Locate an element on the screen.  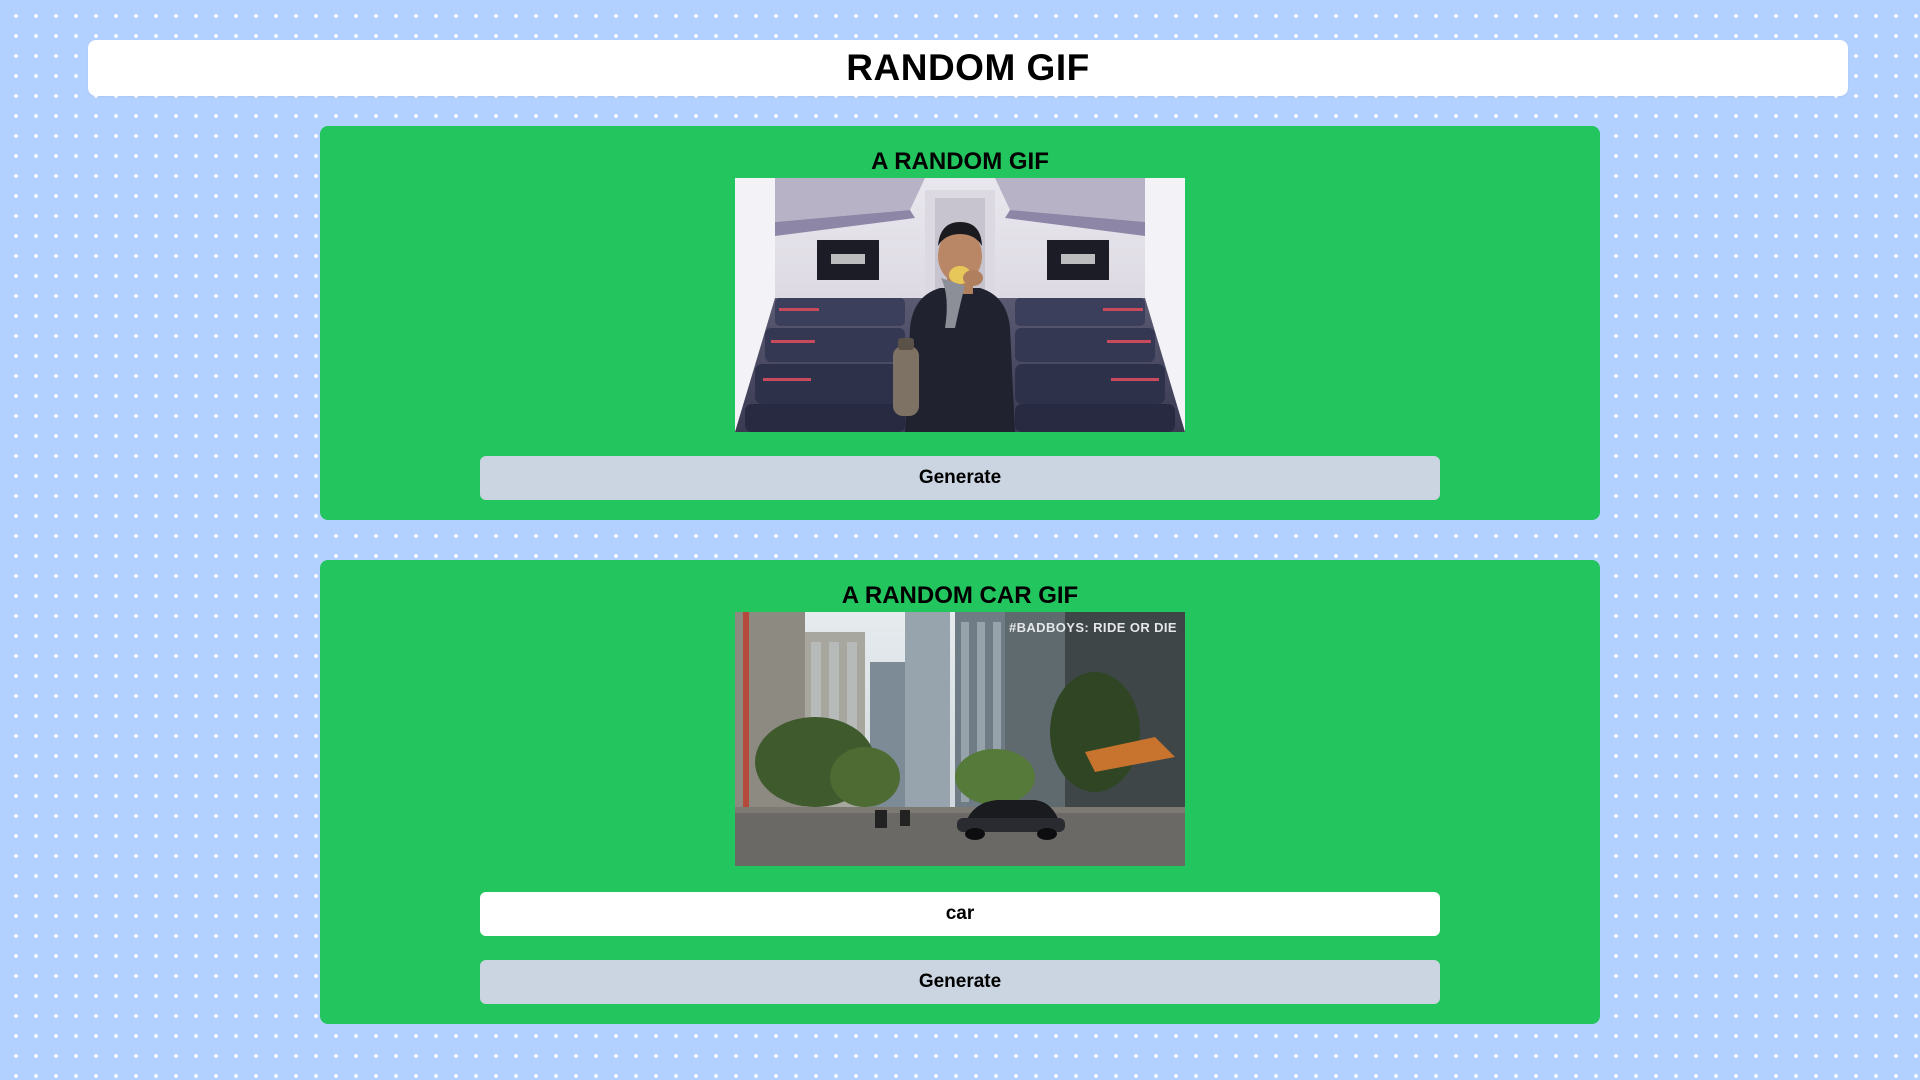
car-gif-title: A RANDOM CAR GIF is located at coordinates (960, 595).